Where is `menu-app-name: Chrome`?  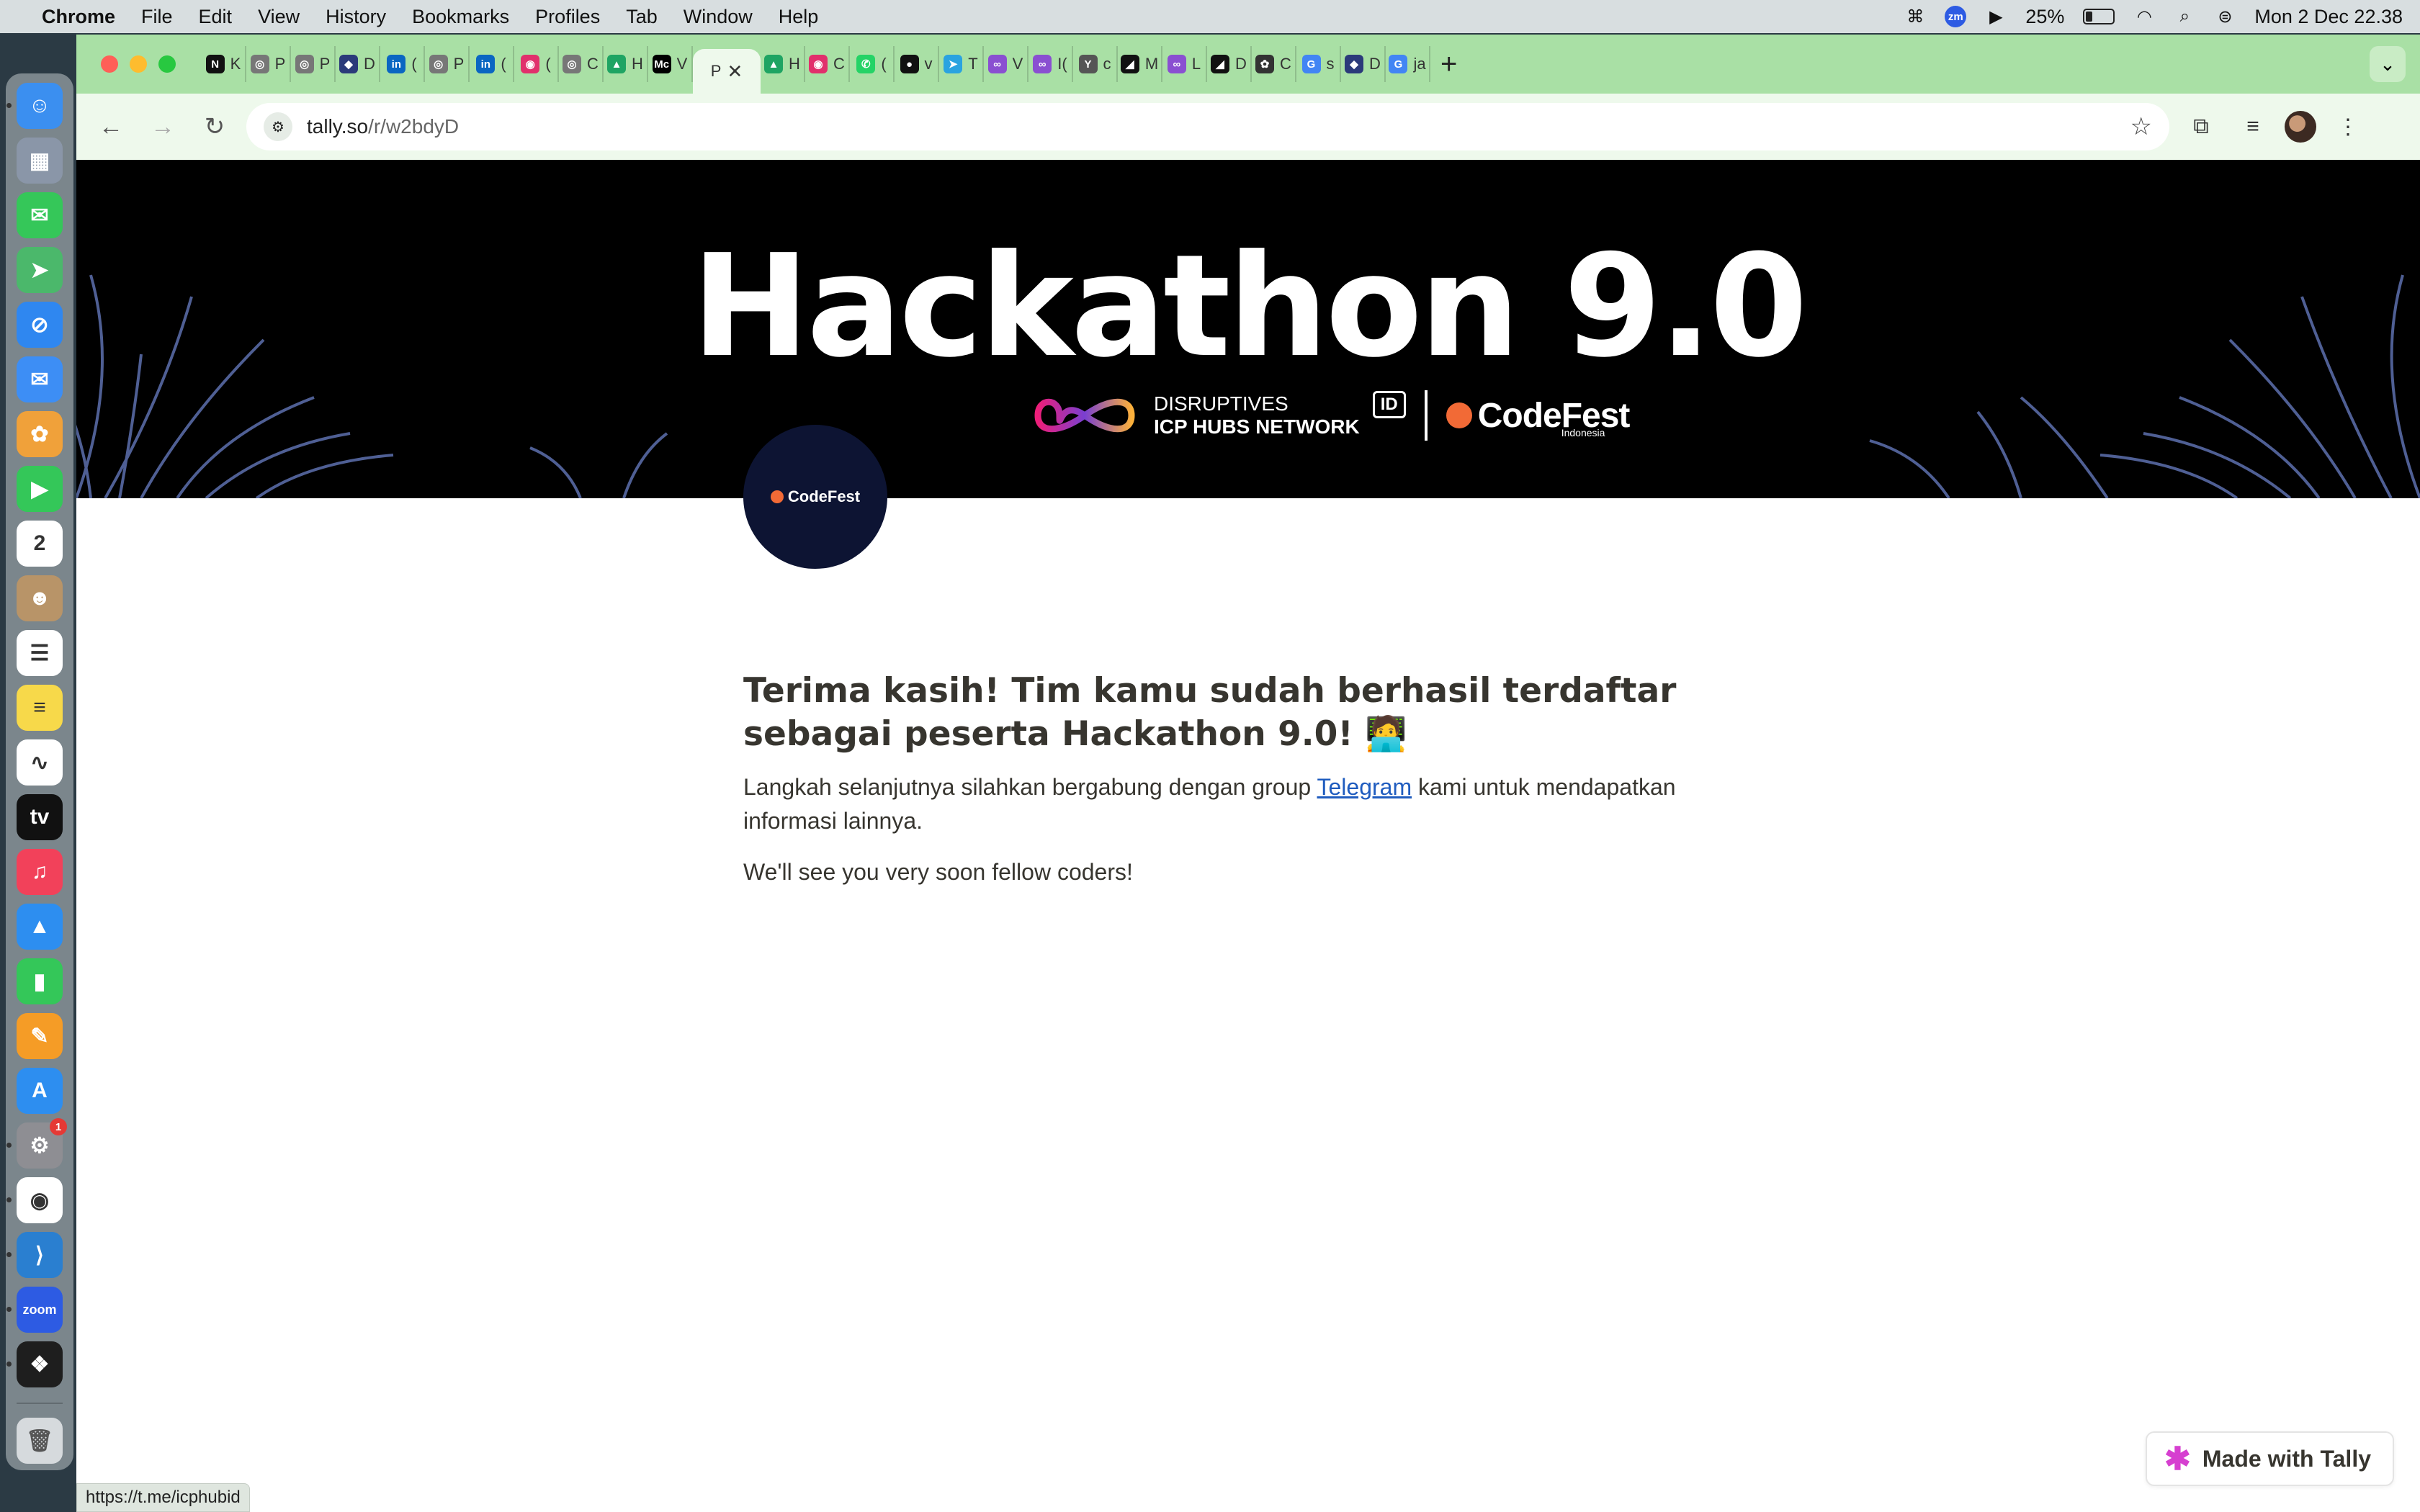 menu-app-name: Chrome is located at coordinates (78, 17).